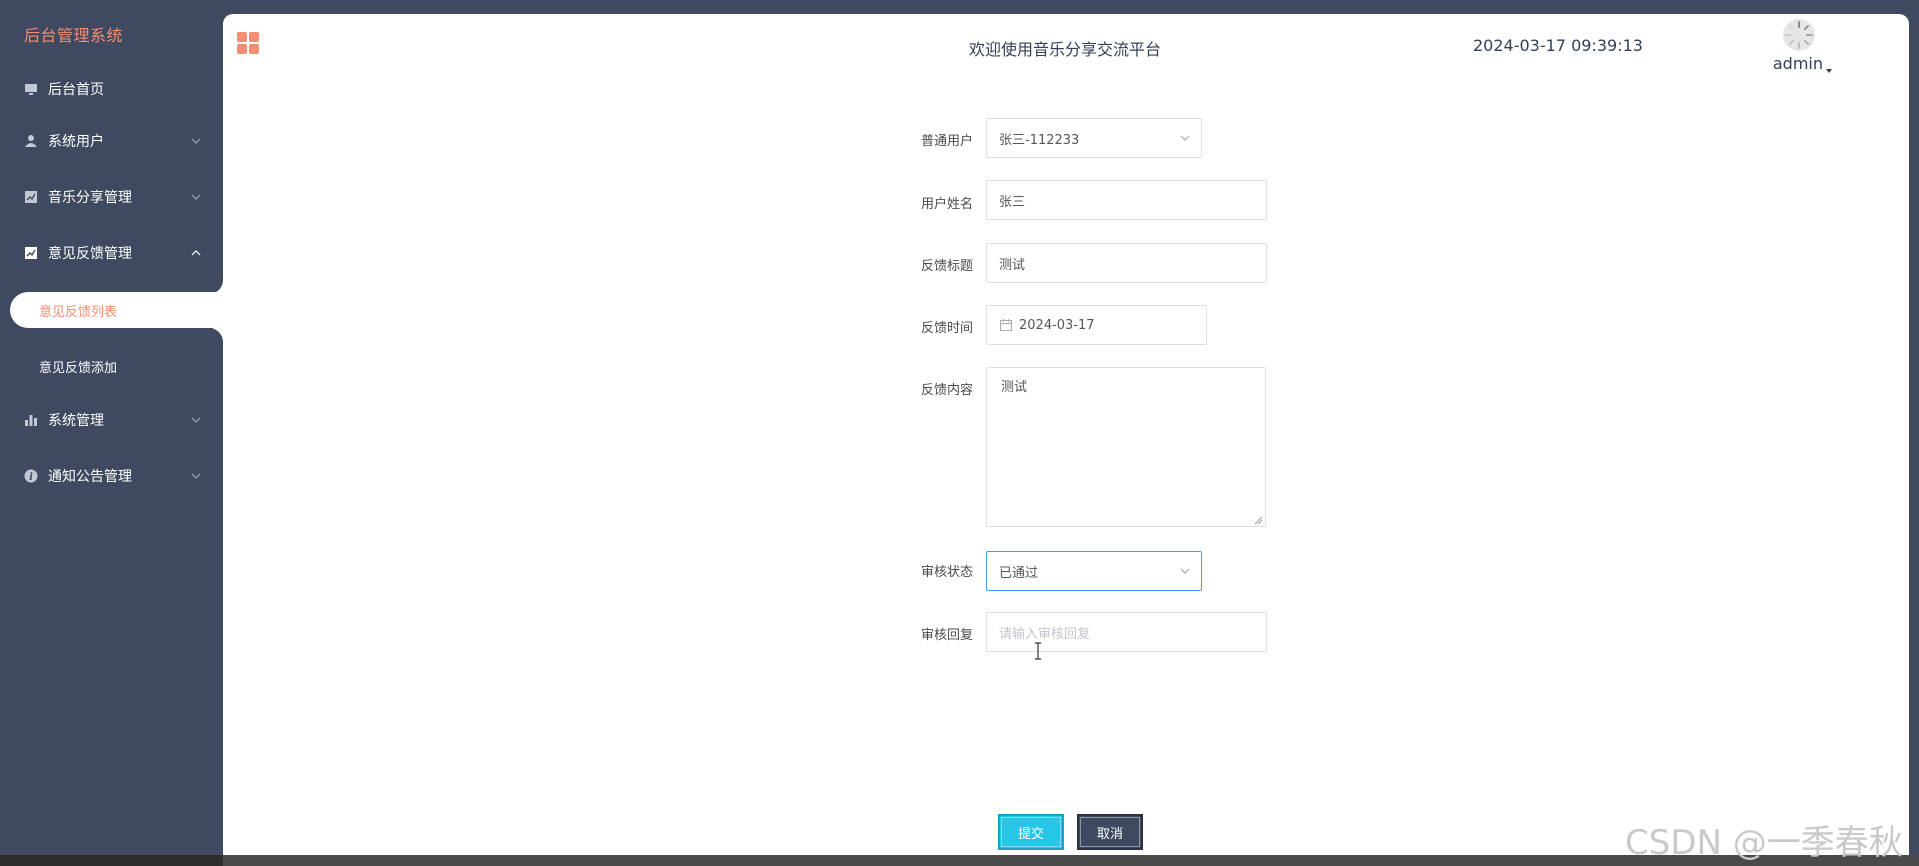 The width and height of the screenshot is (1919, 866). I want to click on sidebar-item-label: 通知公告管理, so click(90, 477).